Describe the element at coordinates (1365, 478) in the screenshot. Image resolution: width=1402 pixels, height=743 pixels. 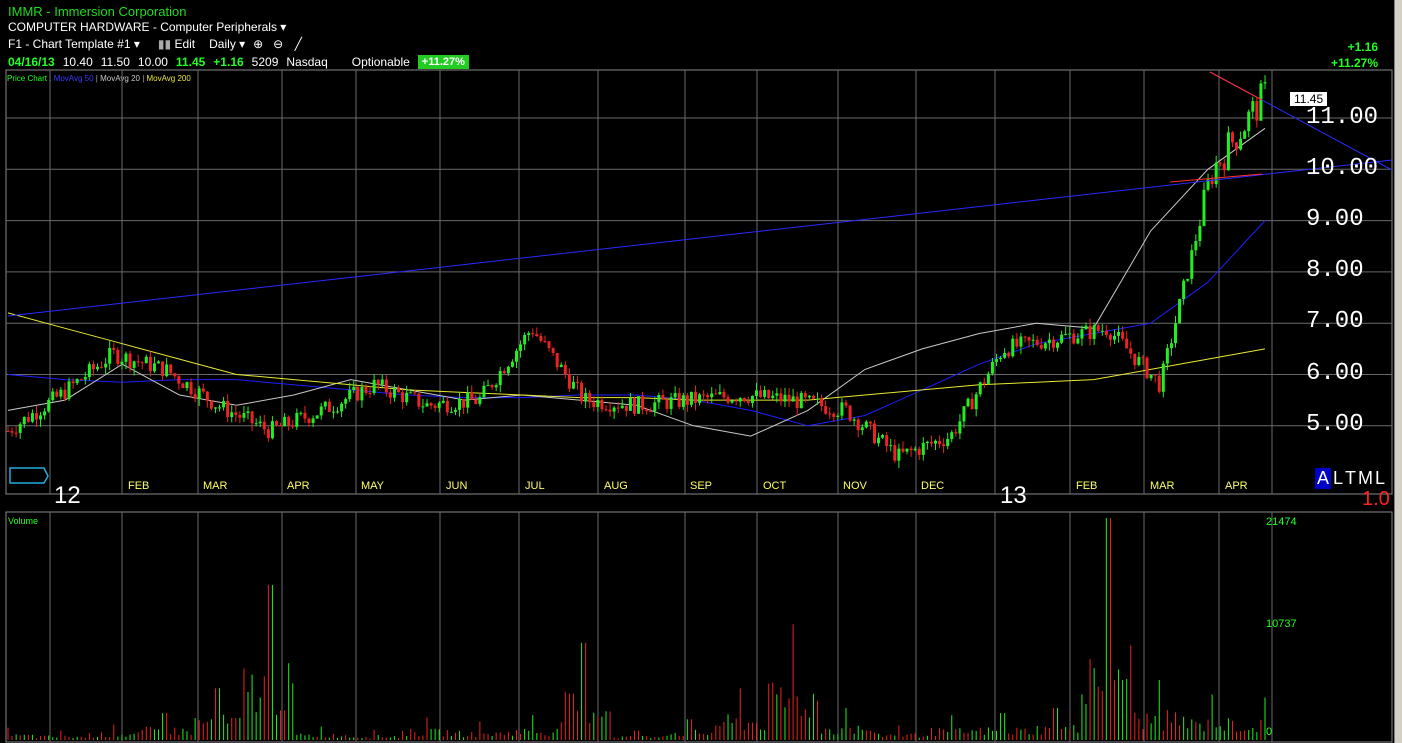
I see `scale-button-m: M` at that location.